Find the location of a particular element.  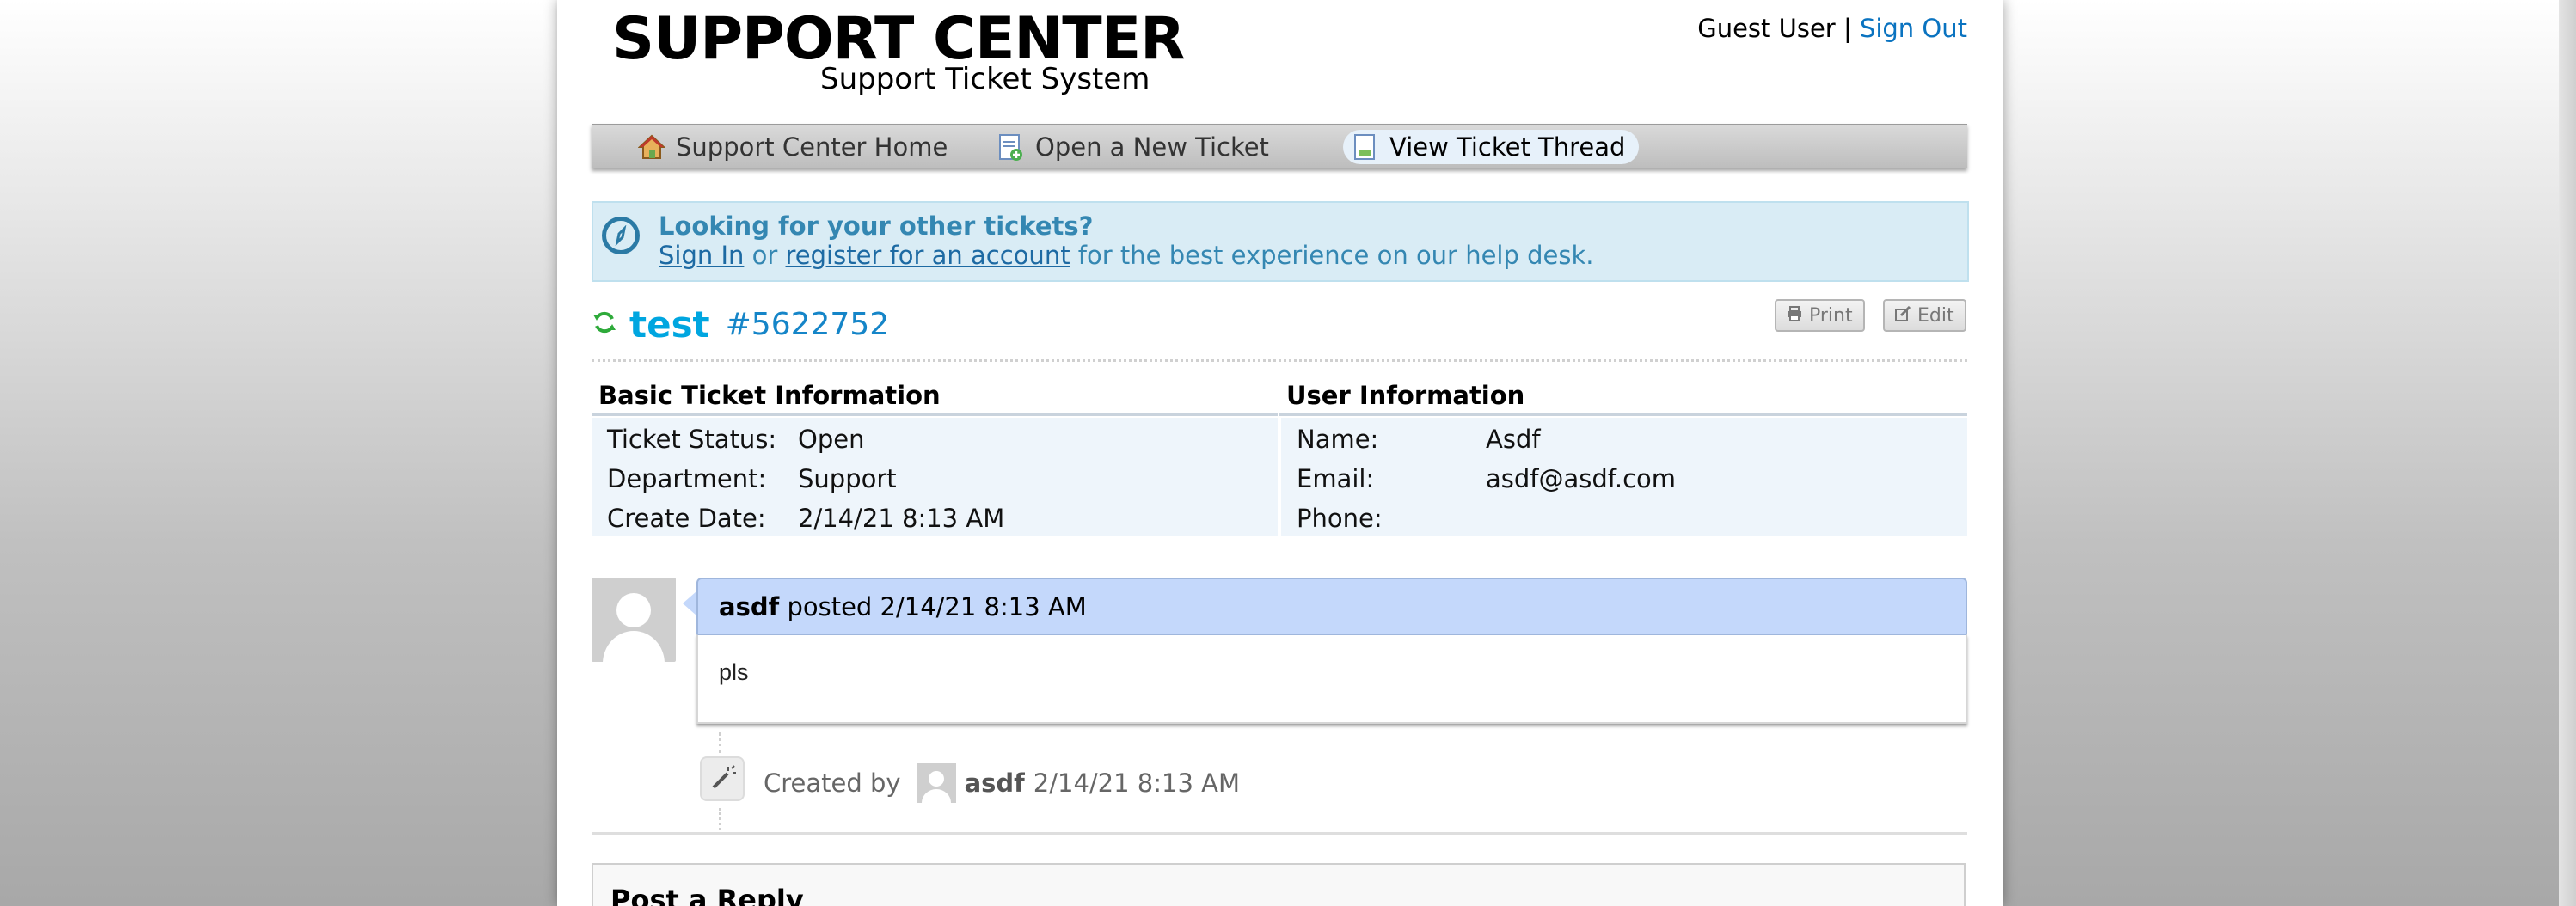

message-posted-time: posted 2/14/21 8:13 AM is located at coordinates (937, 606).